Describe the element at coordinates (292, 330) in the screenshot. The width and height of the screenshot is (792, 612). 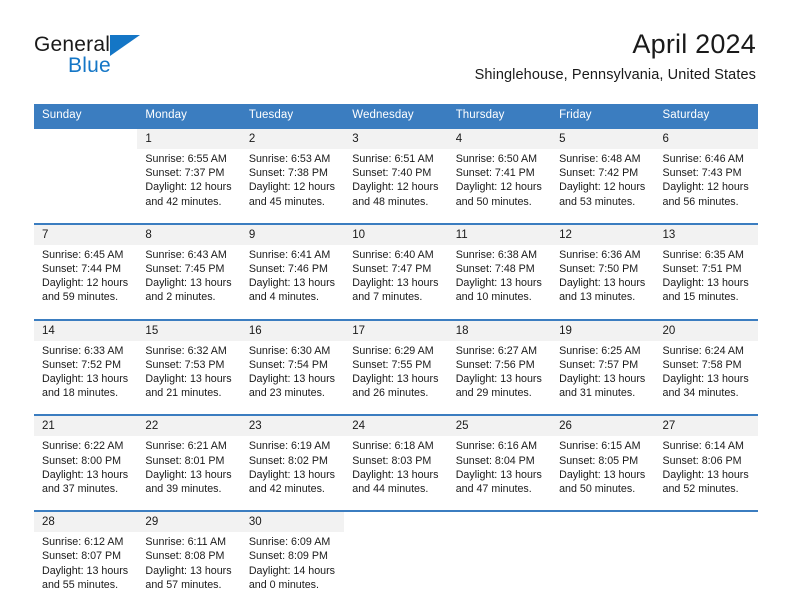
I see `day-number: 16` at that location.